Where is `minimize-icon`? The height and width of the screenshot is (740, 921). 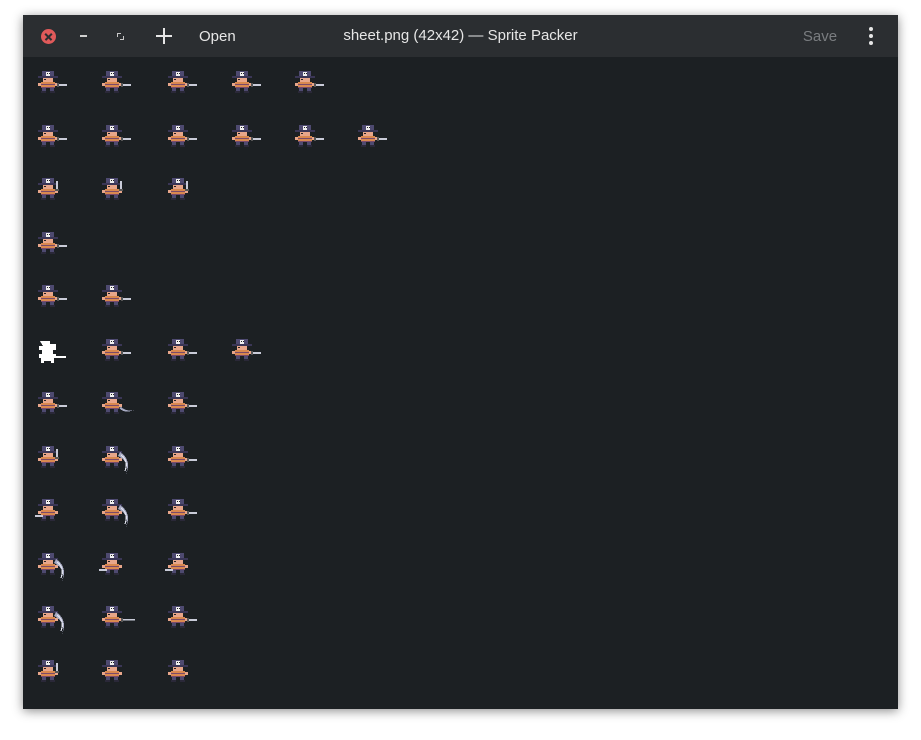
minimize-icon is located at coordinates (83, 36).